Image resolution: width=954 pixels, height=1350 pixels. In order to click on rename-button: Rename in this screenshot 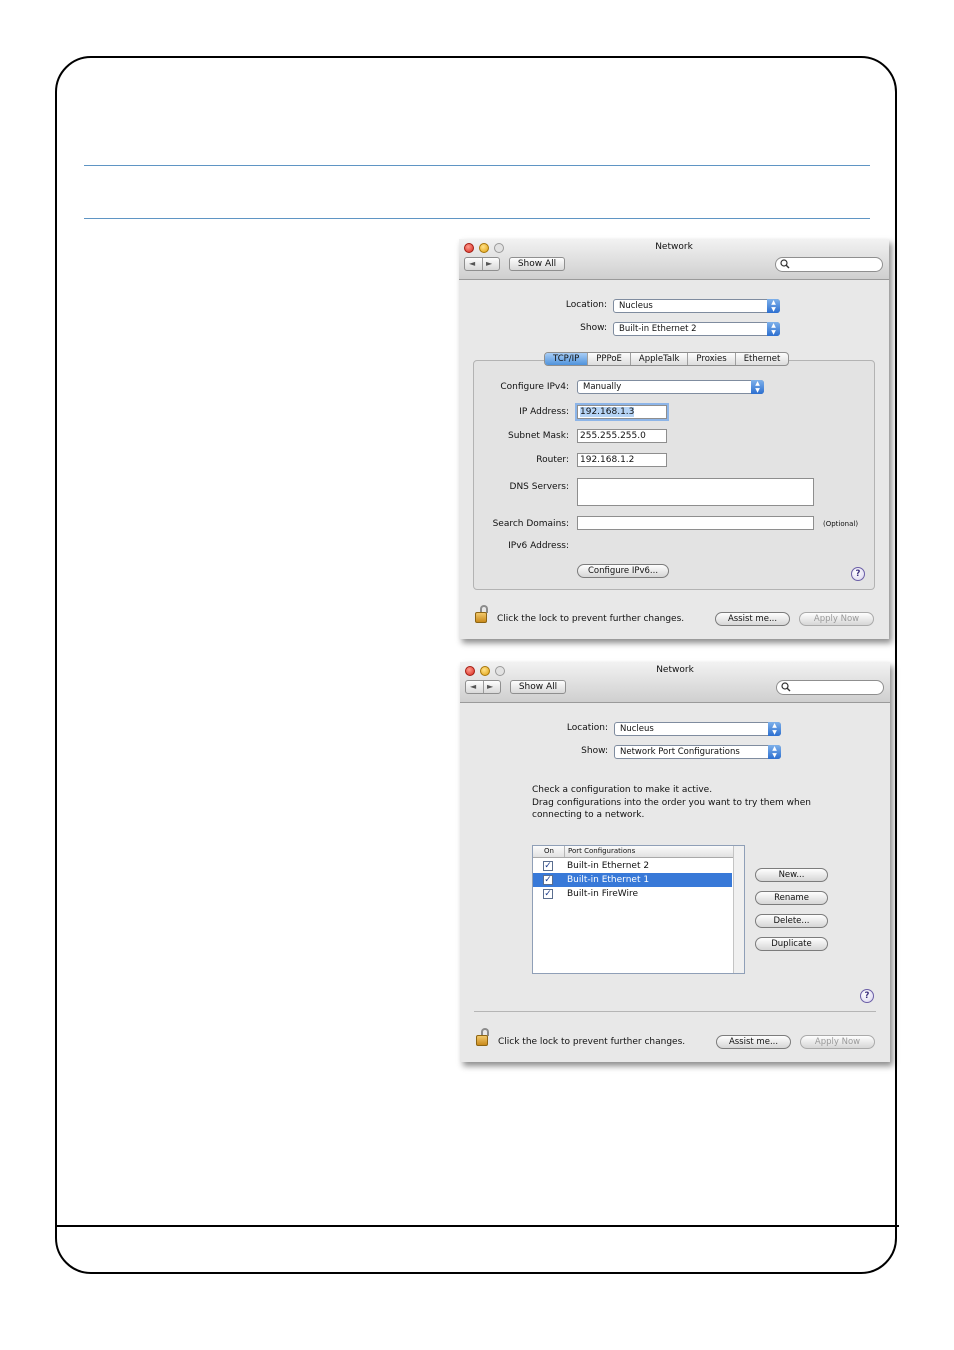, I will do `click(791, 898)`.